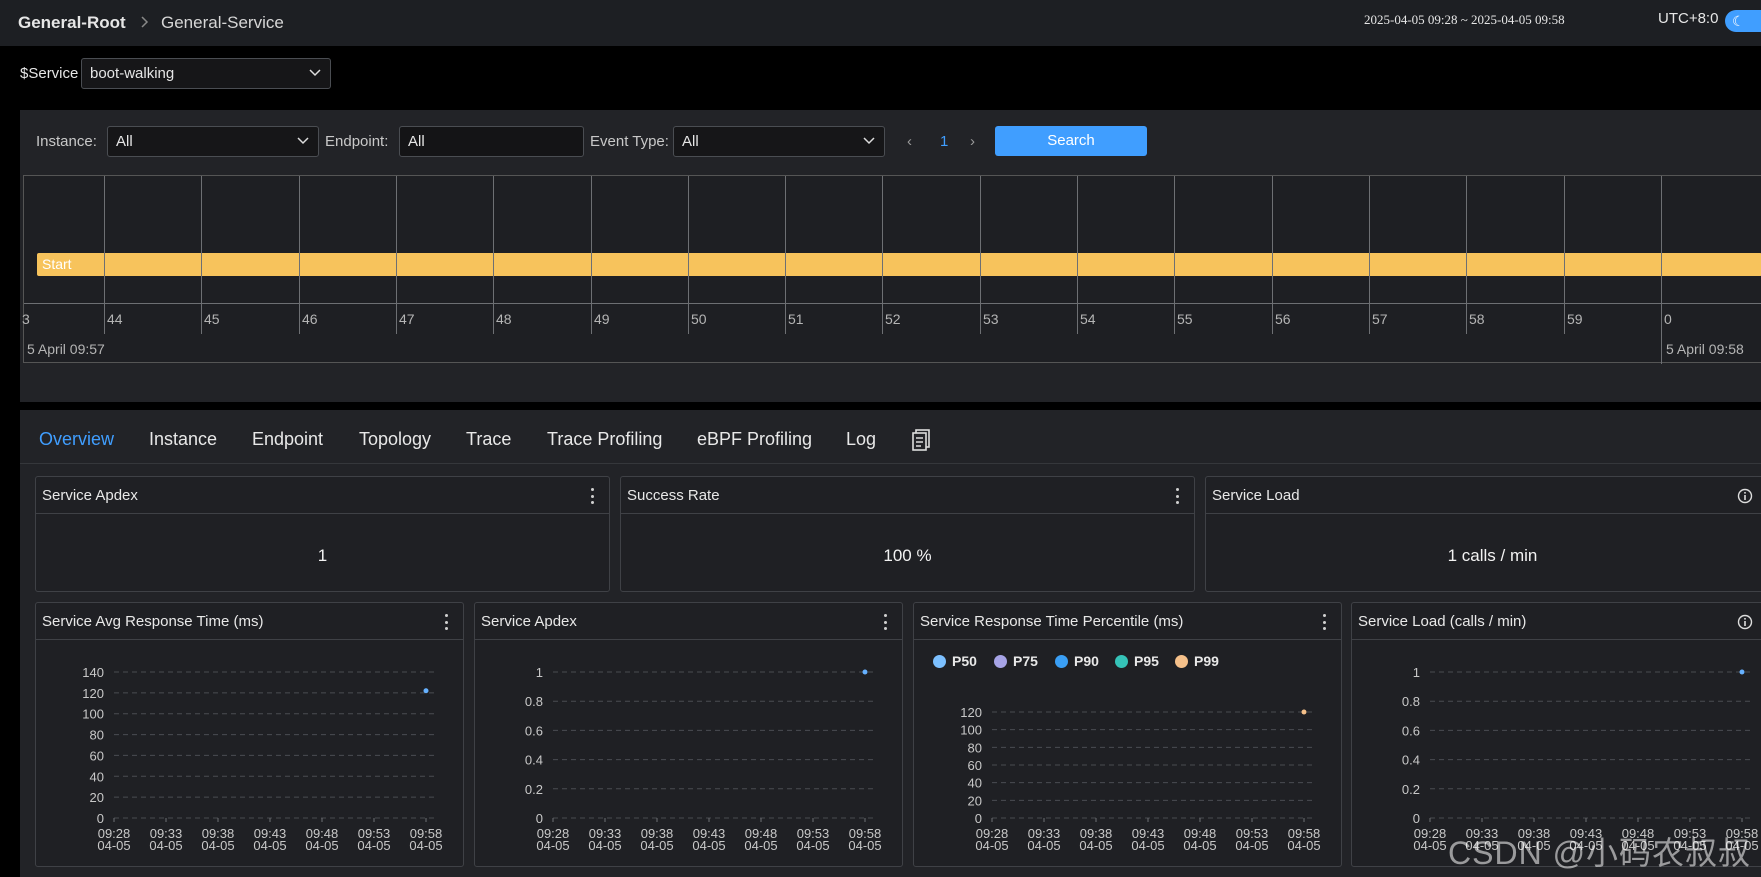  What do you see at coordinates (909, 141) in the screenshot?
I see `prev-page-button: ‹` at bounding box center [909, 141].